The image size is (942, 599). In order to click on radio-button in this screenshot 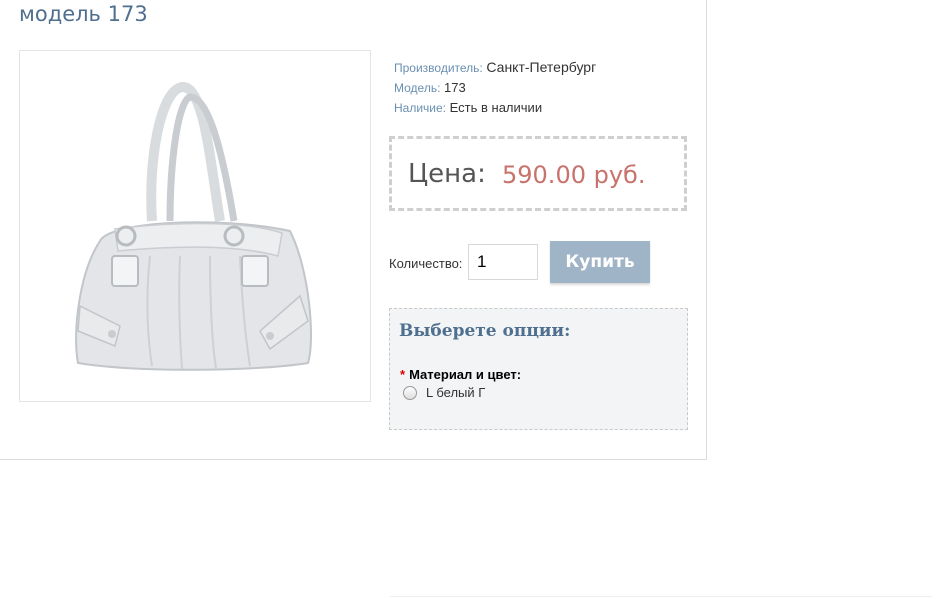, I will do `click(410, 392)`.